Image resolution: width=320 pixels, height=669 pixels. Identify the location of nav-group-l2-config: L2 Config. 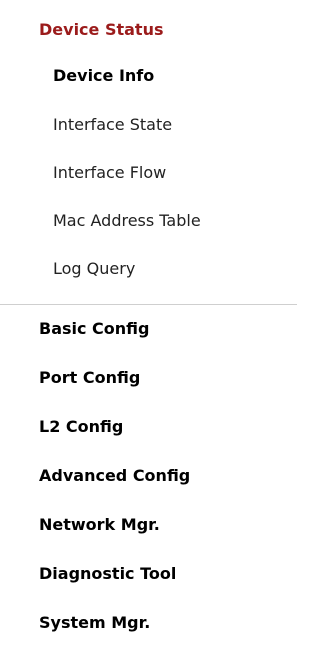
(81, 426).